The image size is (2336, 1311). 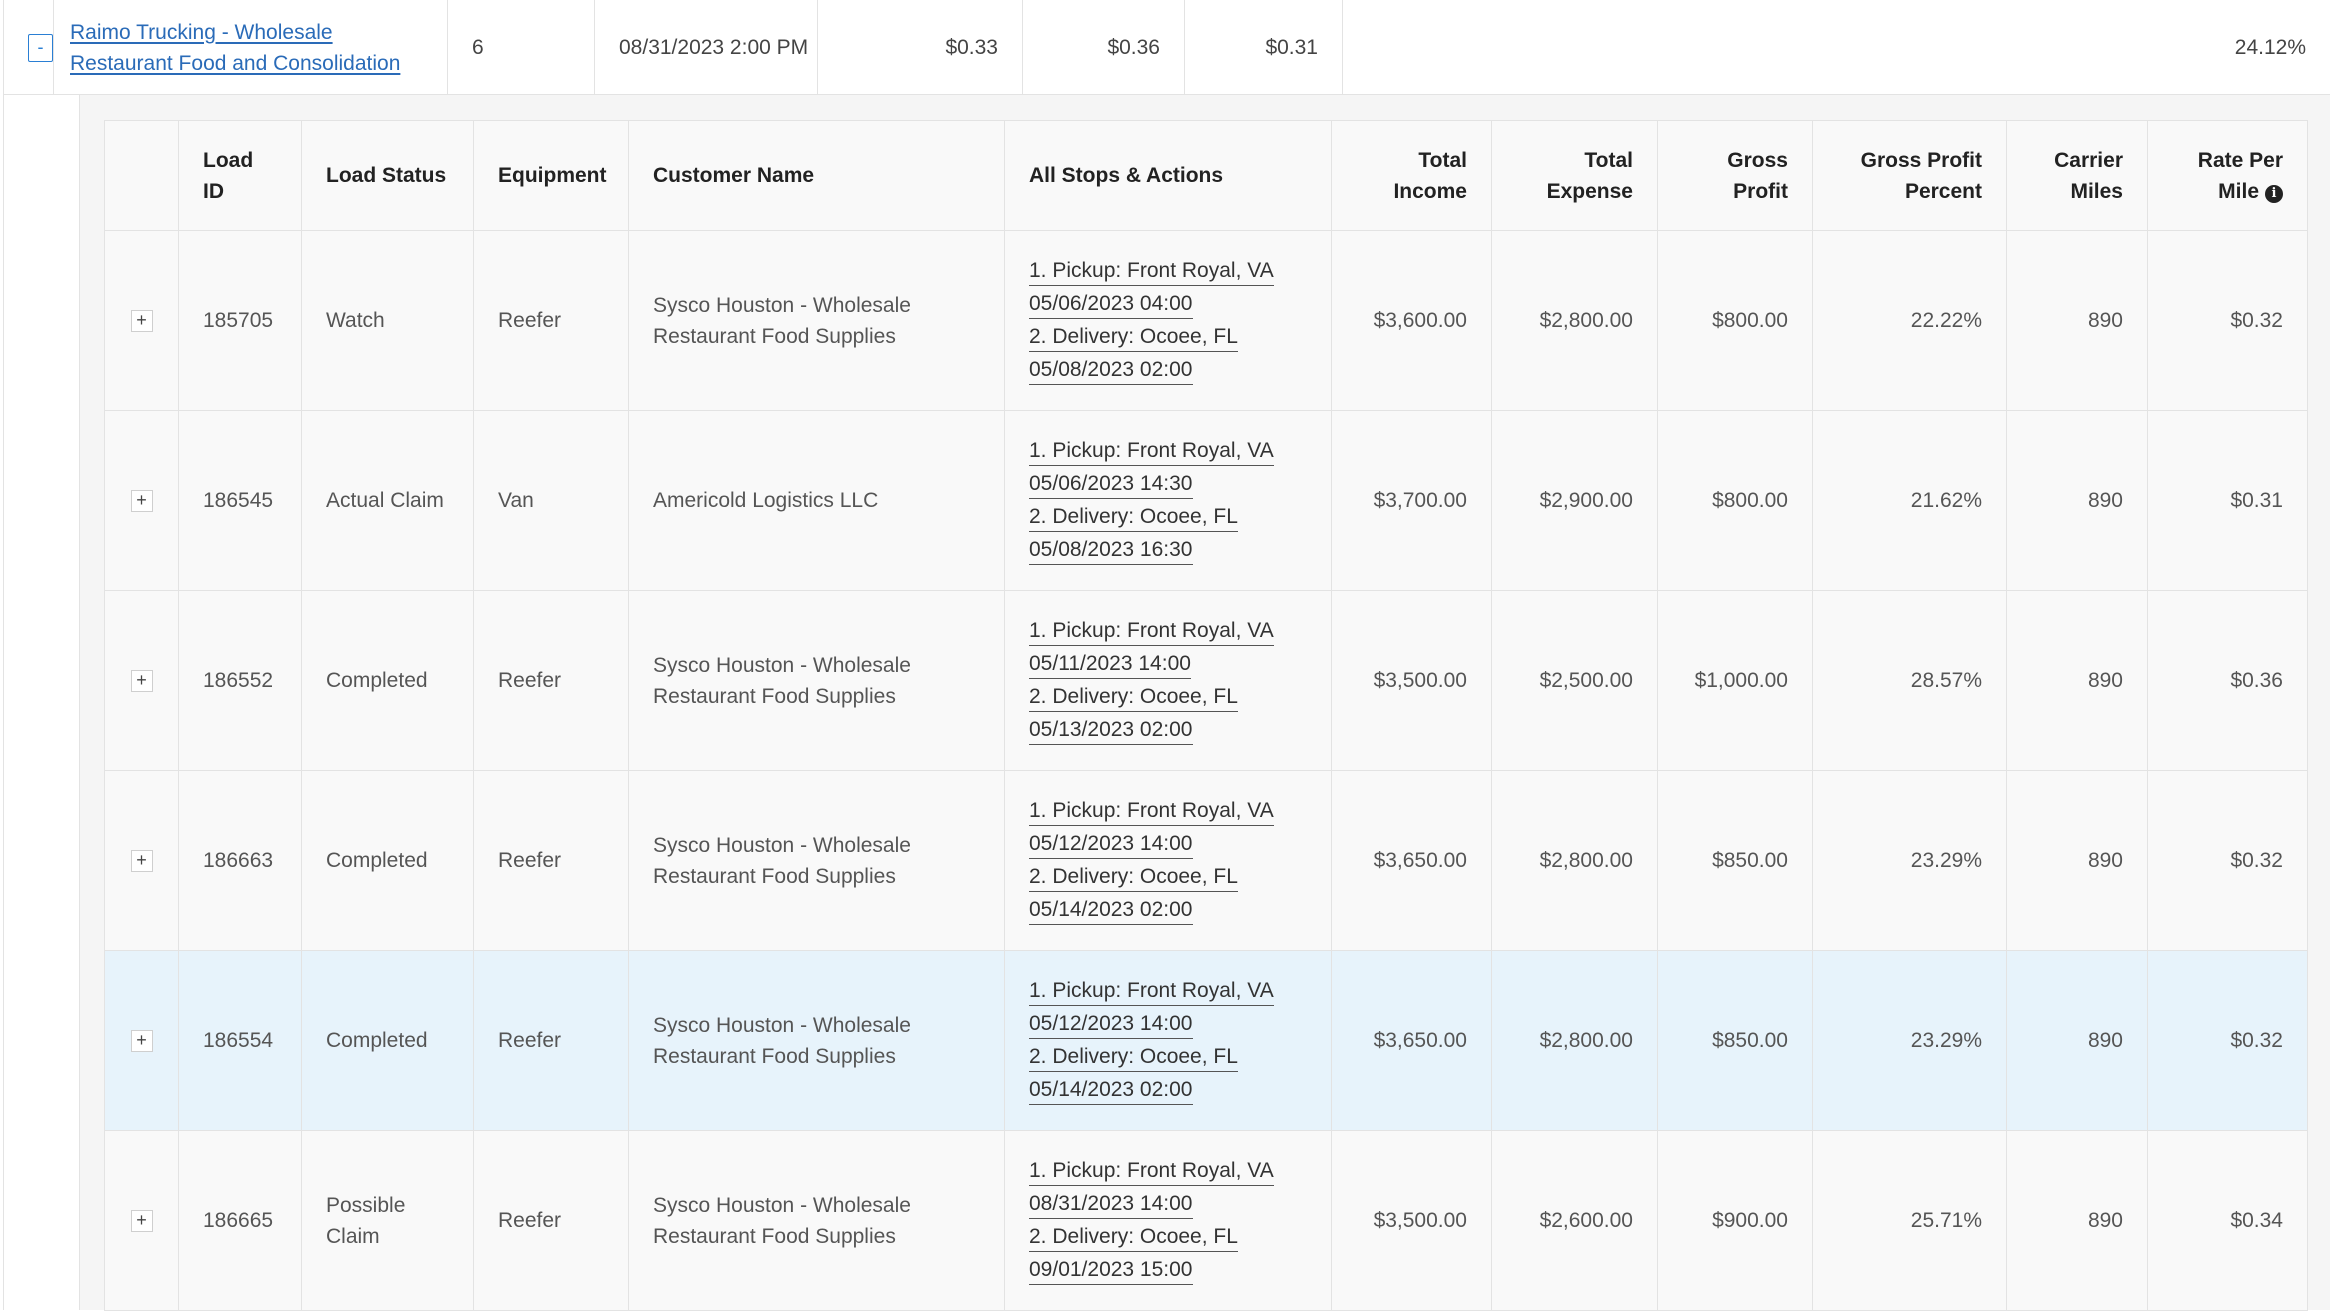 I want to click on header-total-expense: Total Expense, so click(x=1574, y=175).